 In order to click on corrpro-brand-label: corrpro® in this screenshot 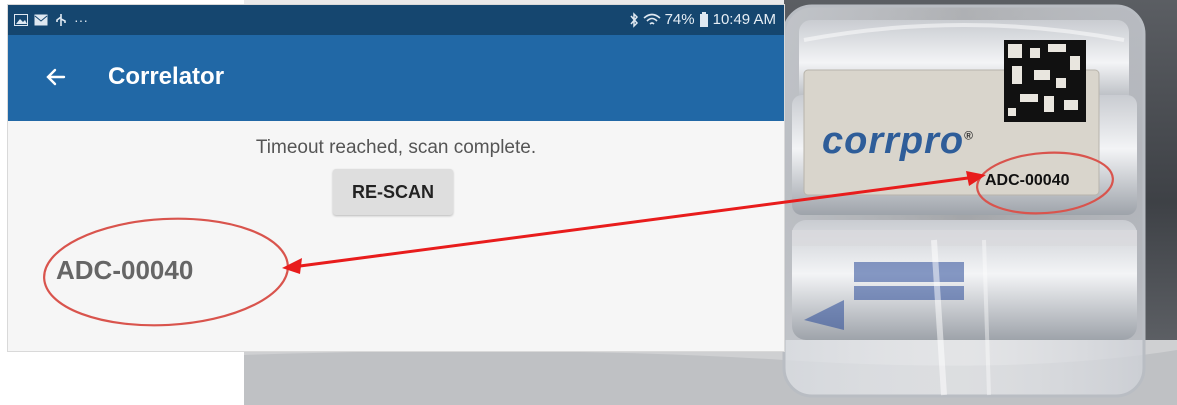, I will do `click(898, 141)`.